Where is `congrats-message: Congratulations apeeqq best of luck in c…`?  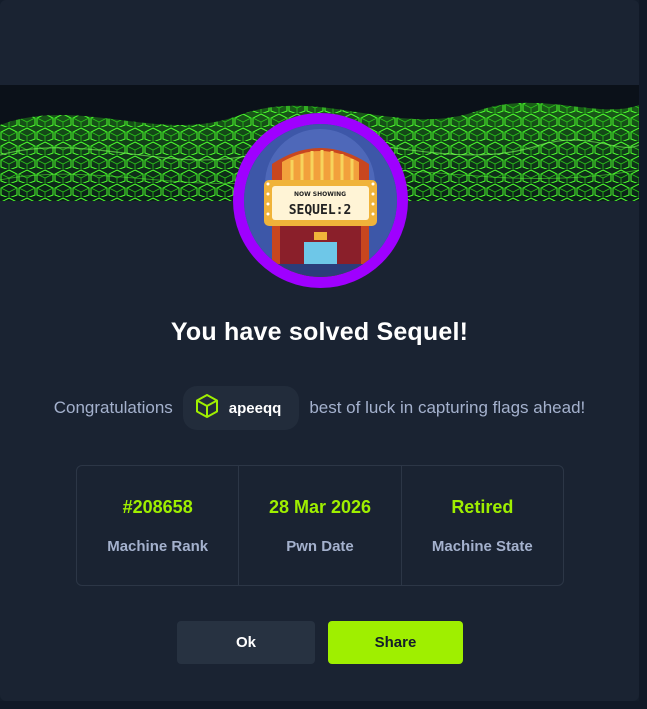 congrats-message: Congratulations apeeqq best of luck in c… is located at coordinates (319, 408).